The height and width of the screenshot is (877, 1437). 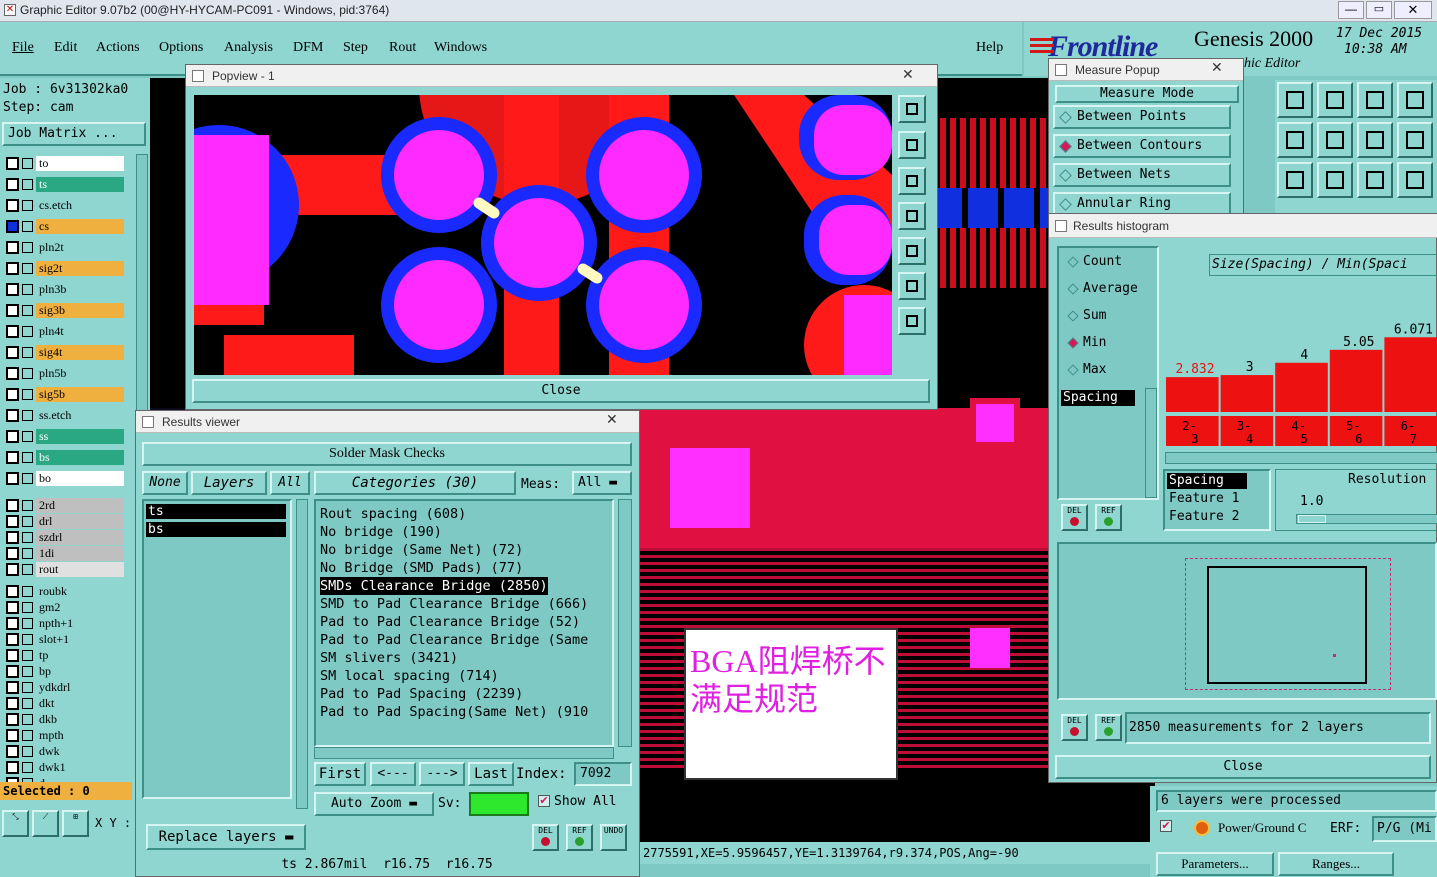 What do you see at coordinates (545, 837) in the screenshot?
I see `del-button: DEL` at bounding box center [545, 837].